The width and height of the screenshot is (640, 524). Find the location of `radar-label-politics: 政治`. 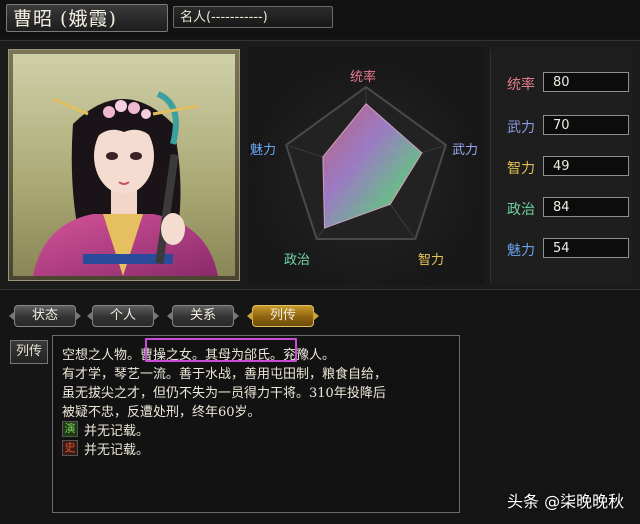

radar-label-politics: 政治 is located at coordinates (297, 260).